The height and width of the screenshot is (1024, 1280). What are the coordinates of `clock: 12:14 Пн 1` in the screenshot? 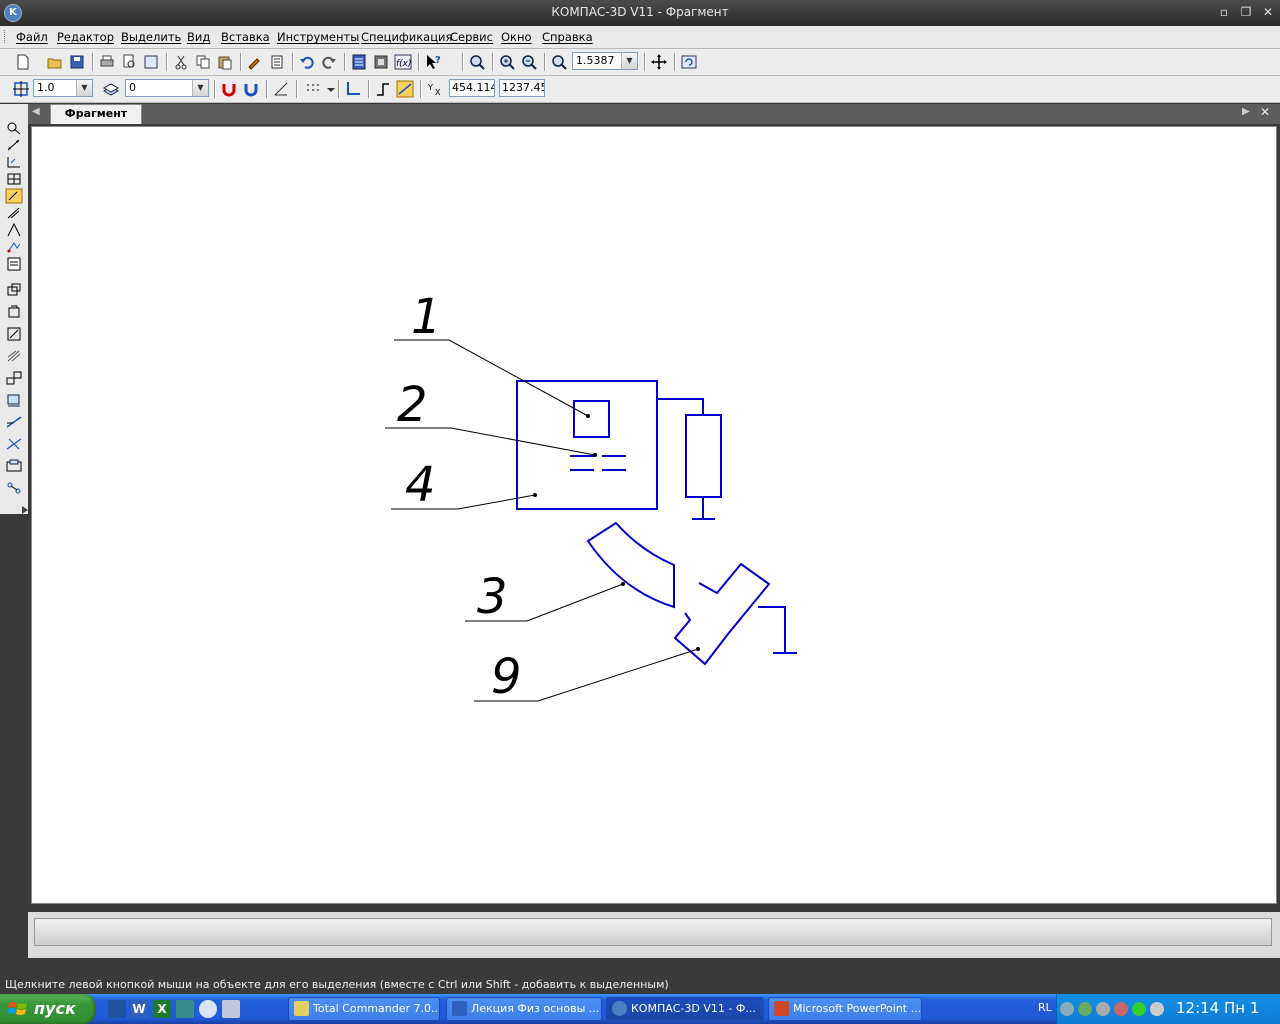 It's located at (1217, 1008).